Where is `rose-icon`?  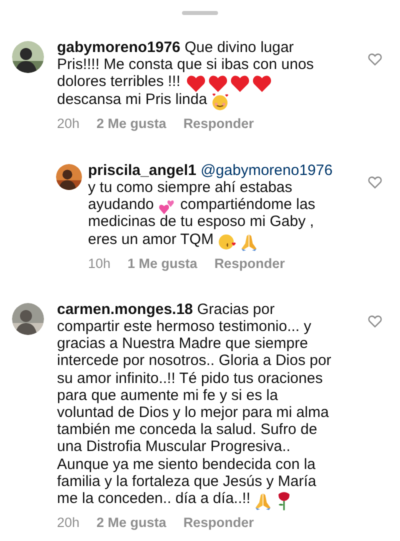 rose-icon is located at coordinates (284, 501).